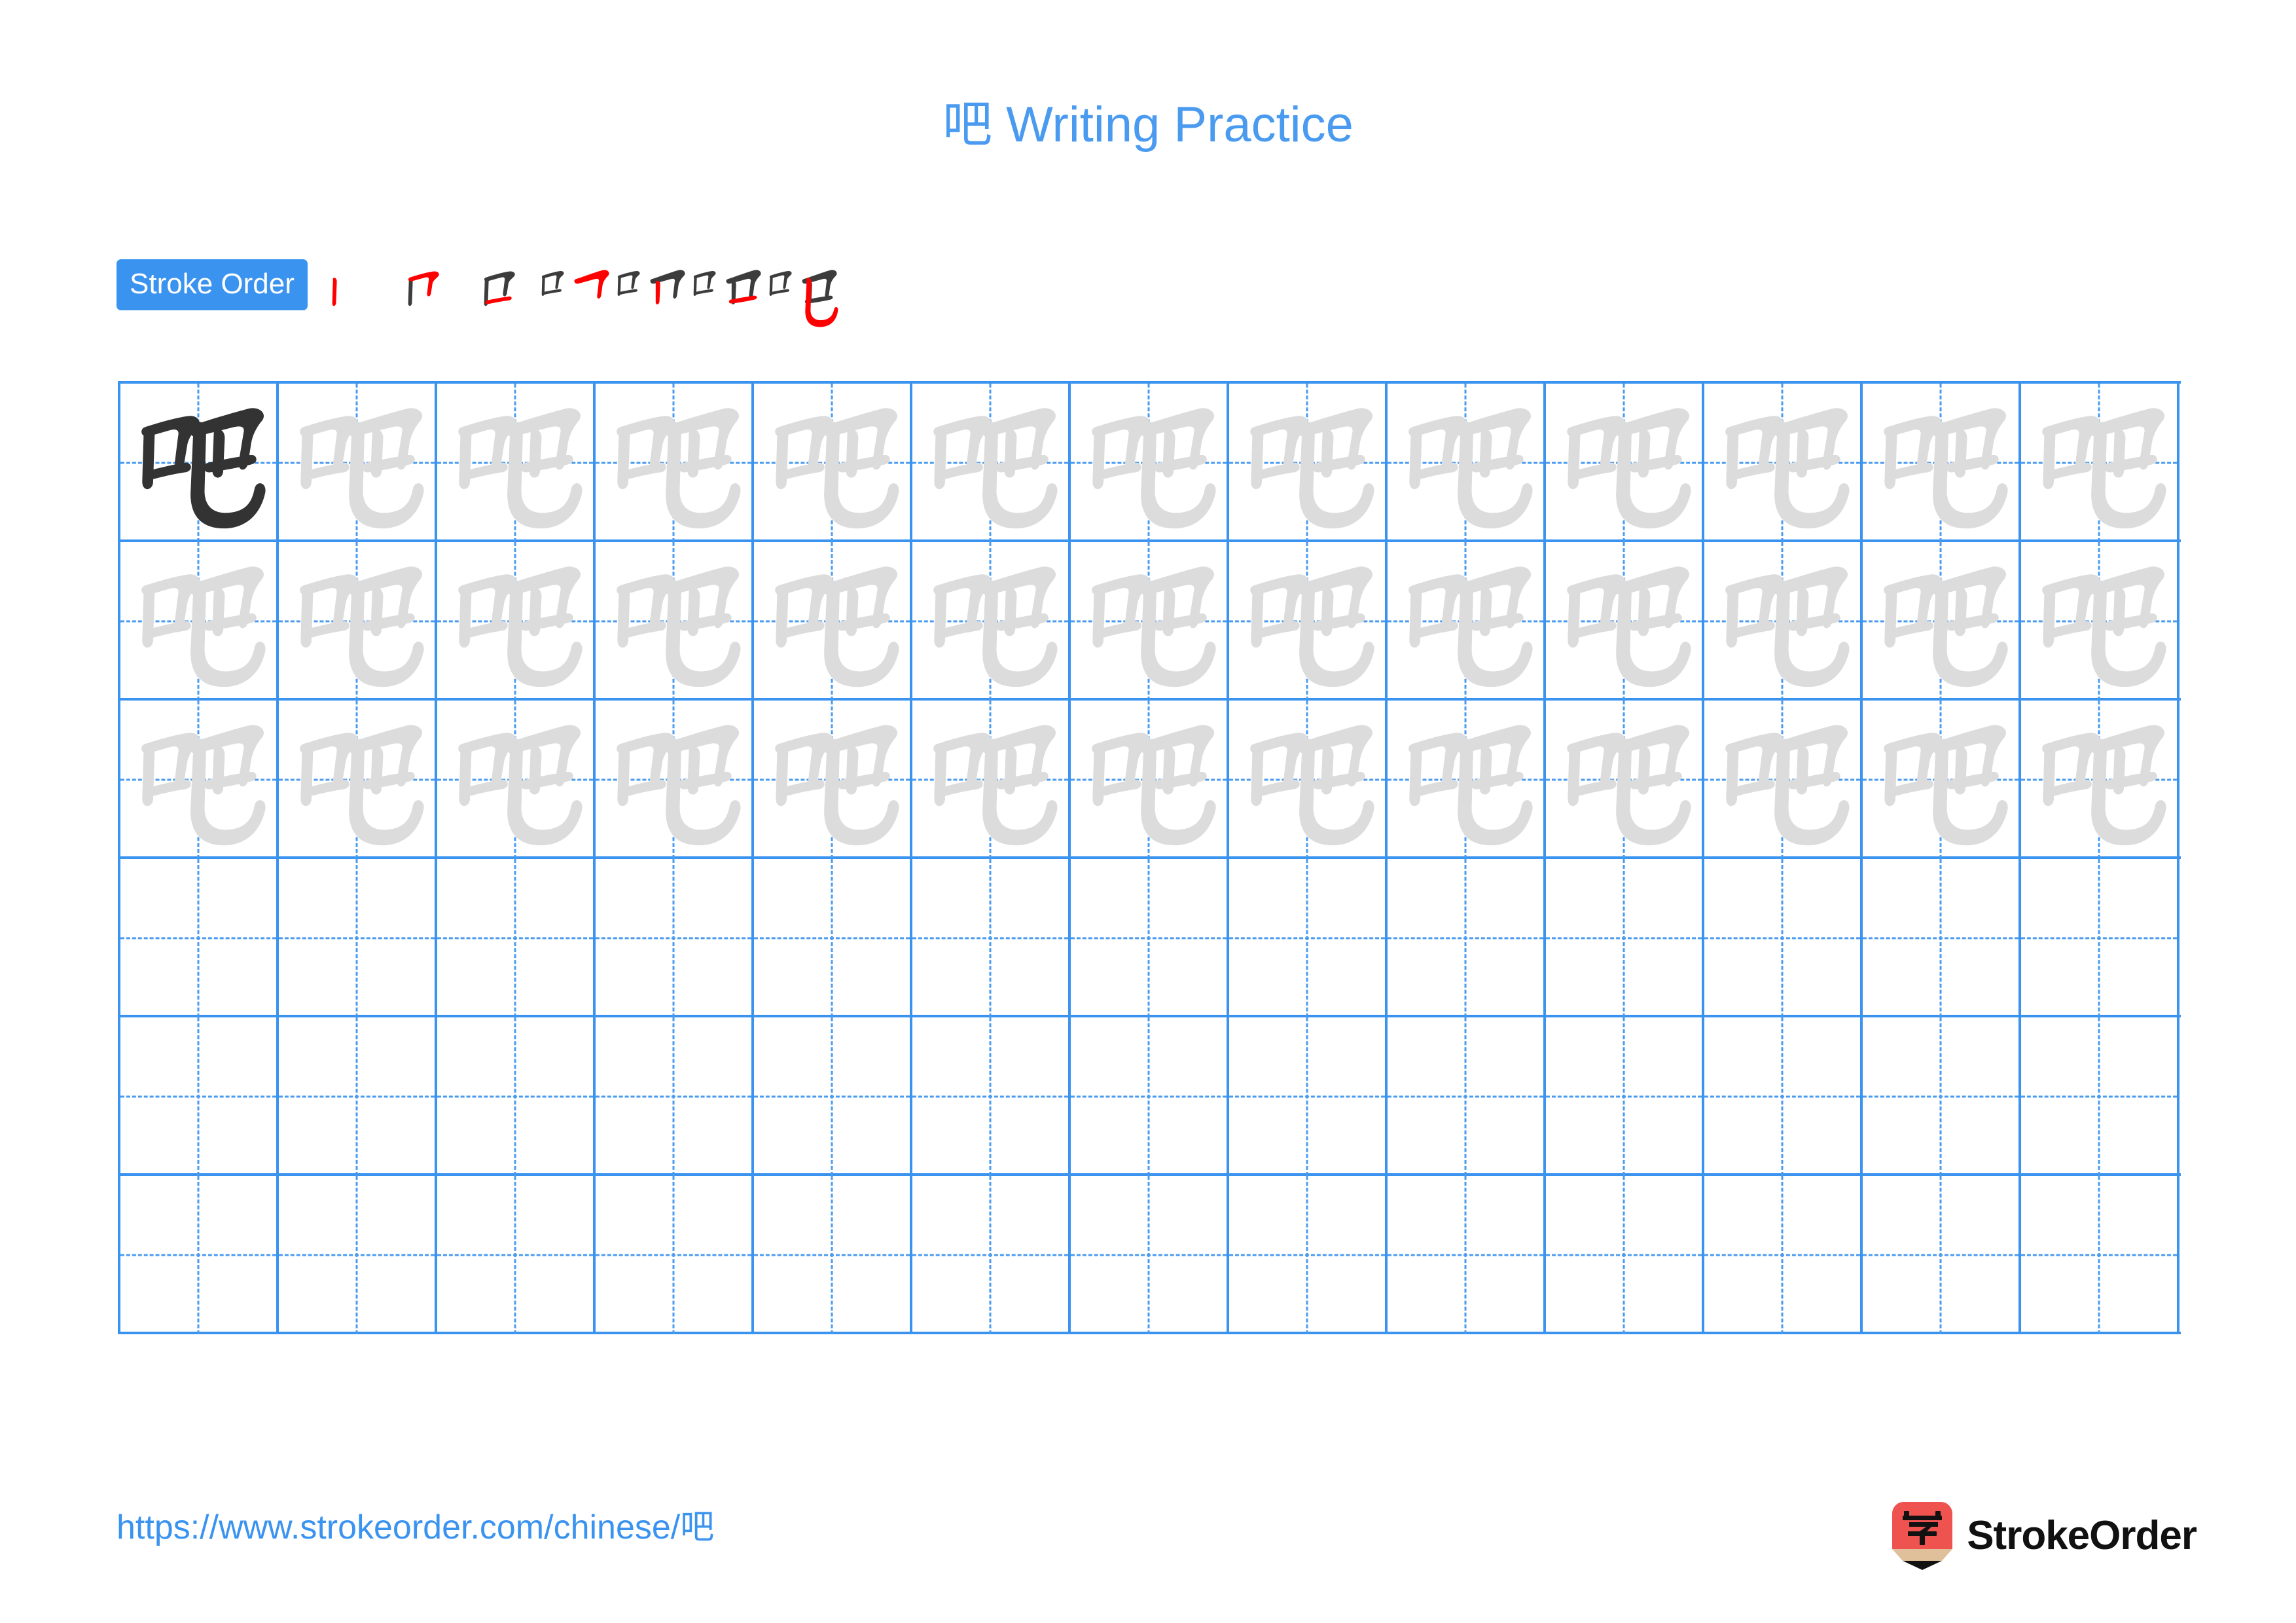 The width and height of the screenshot is (2296, 1623). What do you see at coordinates (1922, 1536) in the screenshot?
I see `pencil-logo-svg` at bounding box center [1922, 1536].